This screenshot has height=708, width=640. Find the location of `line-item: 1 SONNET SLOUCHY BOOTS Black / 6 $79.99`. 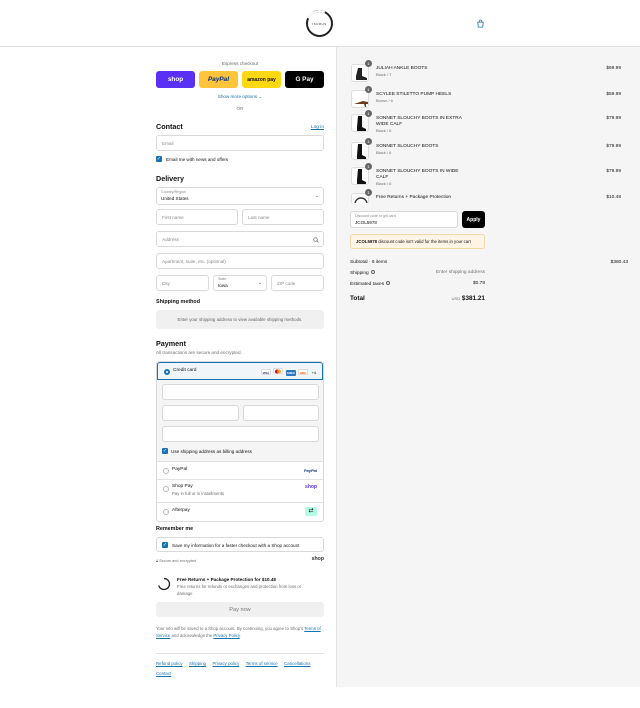

line-item: 1 SONNET SLOUCHY BOOTS Black / 6 $79.99 is located at coordinates (489, 151).